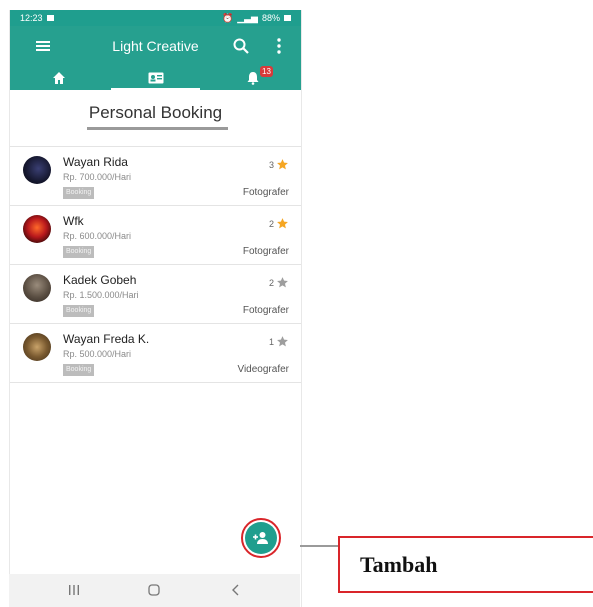  Describe the element at coordinates (241, 46) in the screenshot. I see `search-icon` at that location.